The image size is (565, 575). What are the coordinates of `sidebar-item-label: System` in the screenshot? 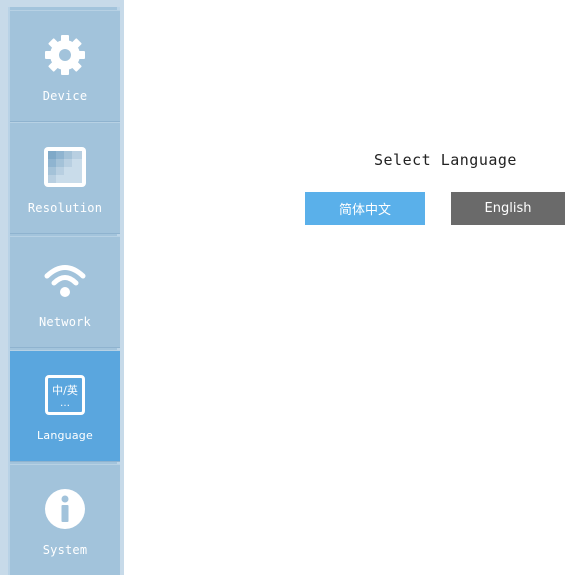 It's located at (65, 550).